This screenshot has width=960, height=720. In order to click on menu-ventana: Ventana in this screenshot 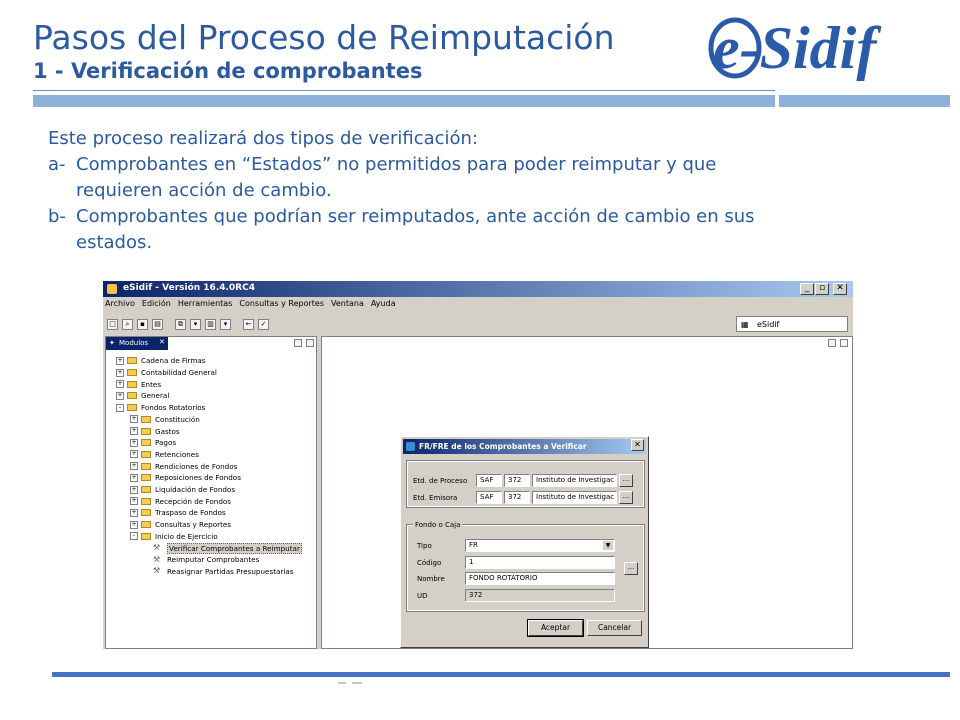, I will do `click(347, 306)`.